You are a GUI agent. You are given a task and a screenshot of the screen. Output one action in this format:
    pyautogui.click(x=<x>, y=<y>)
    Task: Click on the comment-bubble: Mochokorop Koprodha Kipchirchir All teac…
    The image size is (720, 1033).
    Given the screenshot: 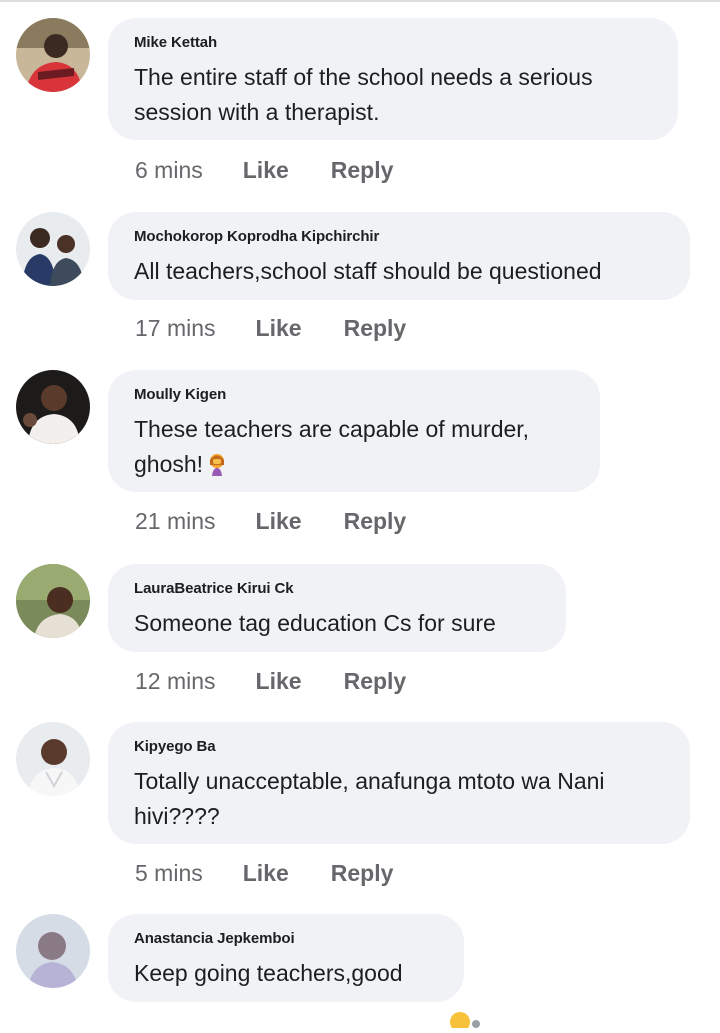 What is the action you would take?
    pyautogui.click(x=399, y=256)
    